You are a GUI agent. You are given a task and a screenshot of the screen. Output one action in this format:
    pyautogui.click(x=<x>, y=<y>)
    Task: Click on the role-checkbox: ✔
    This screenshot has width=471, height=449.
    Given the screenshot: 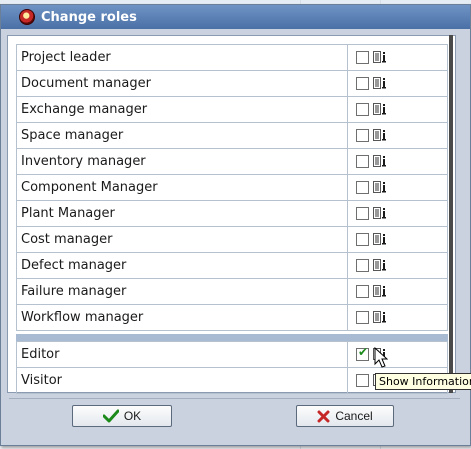 What is the action you would take?
    pyautogui.click(x=362, y=353)
    